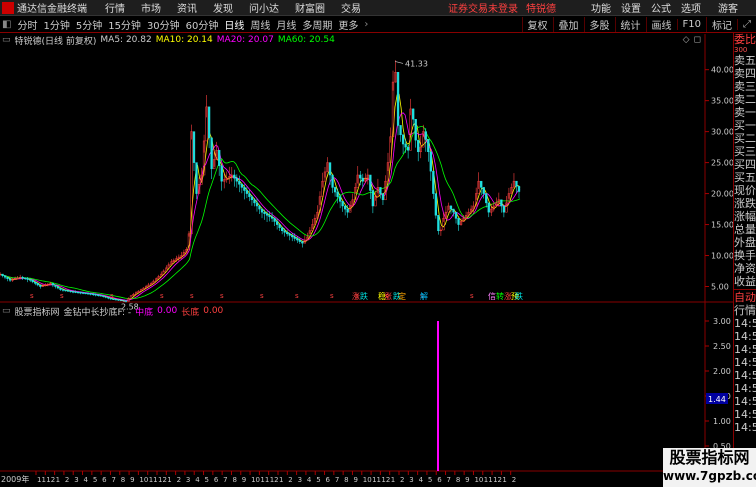  Describe the element at coordinates (15, 479) in the screenshot. I see `xaxis-year-label: 2009年` at that location.